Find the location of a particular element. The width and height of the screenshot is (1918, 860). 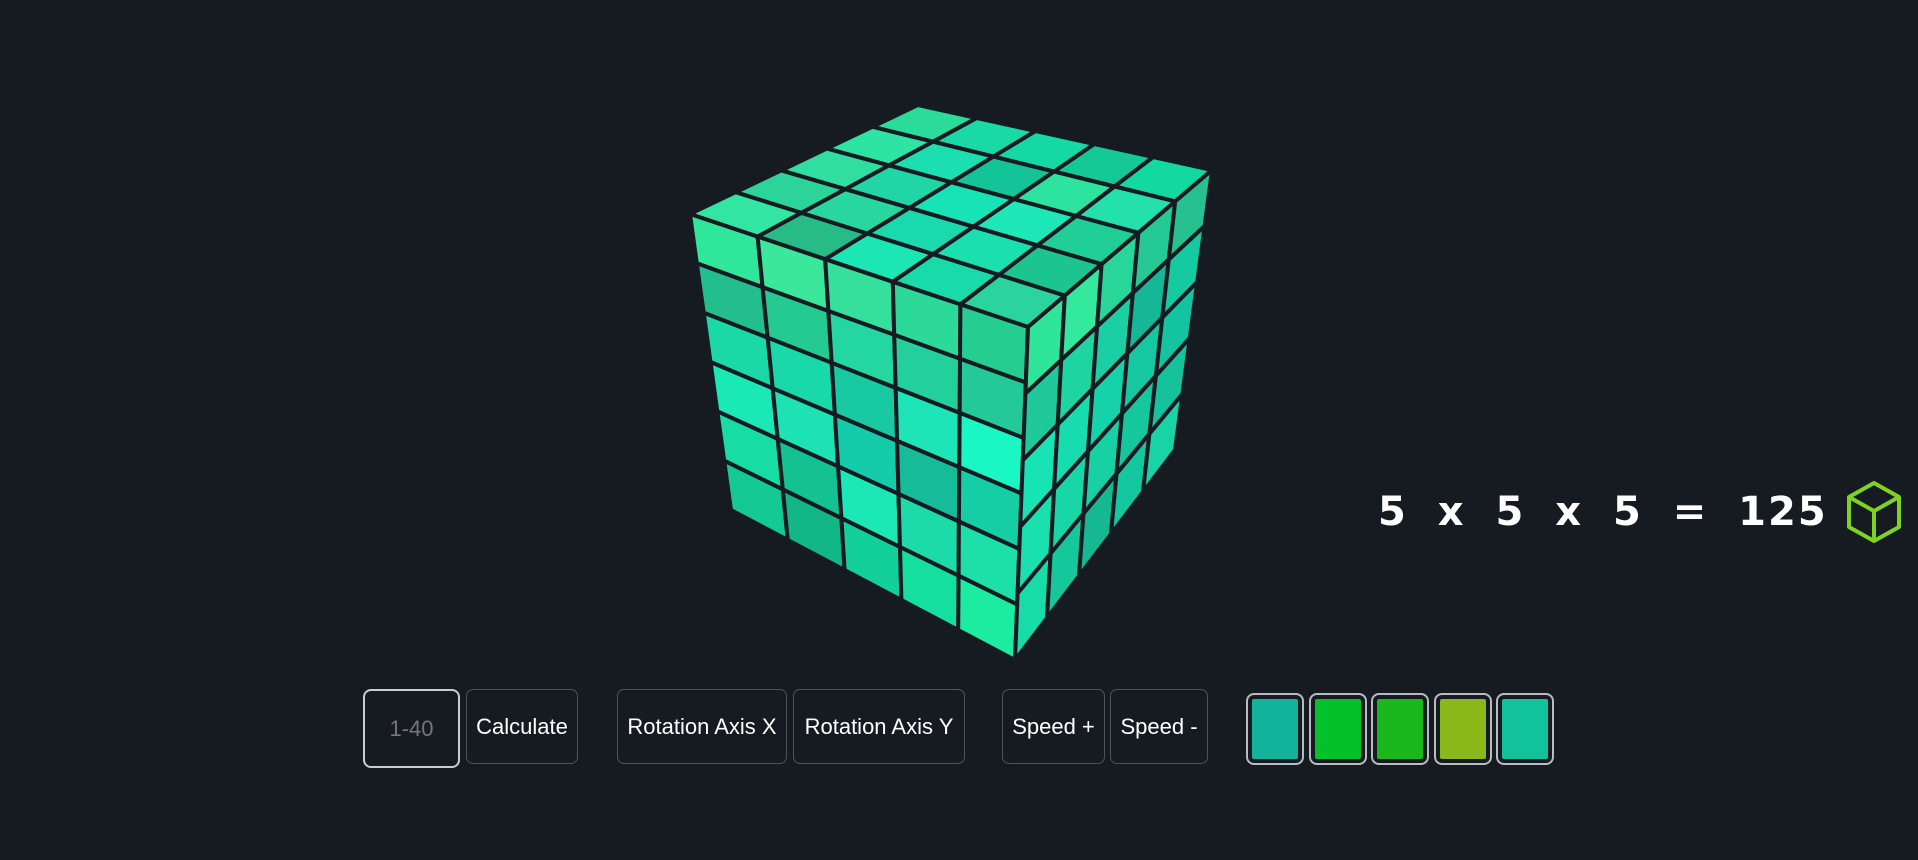

rotation-axis-y-button: Rotation Axis Y is located at coordinates (879, 726).